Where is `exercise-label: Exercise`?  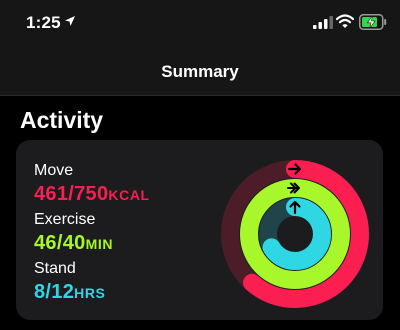 exercise-label: Exercise is located at coordinates (65, 219).